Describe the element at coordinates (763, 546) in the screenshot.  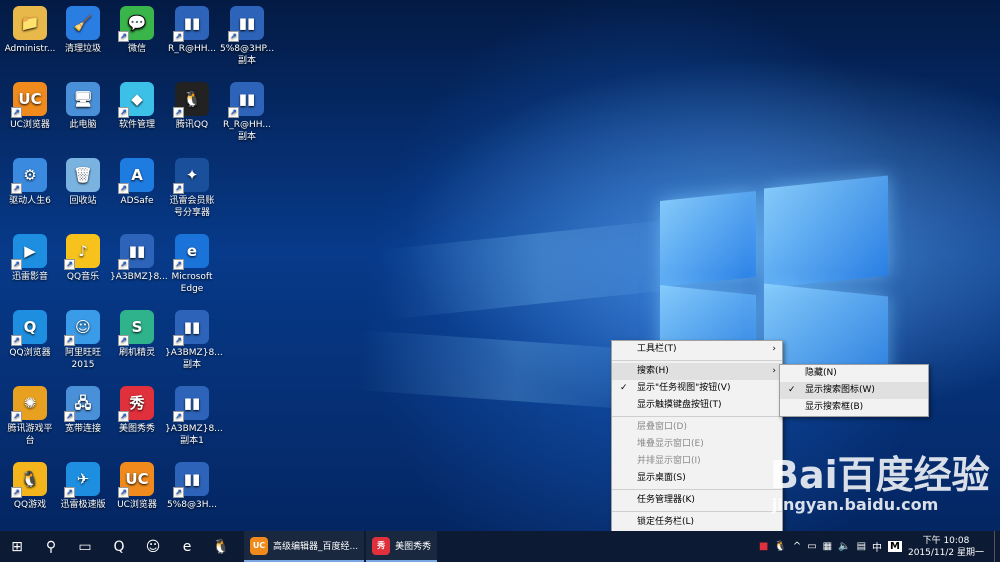
I see `tray-app-icon: ■` at that location.